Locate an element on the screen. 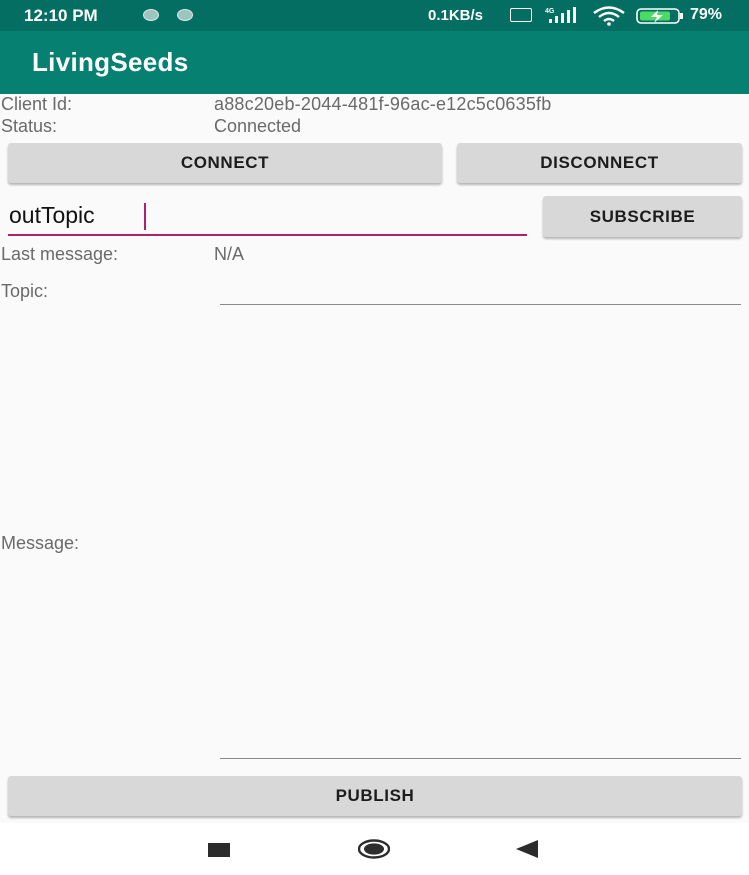 The height and width of the screenshot is (875, 749). message-underline is located at coordinates (480, 758).